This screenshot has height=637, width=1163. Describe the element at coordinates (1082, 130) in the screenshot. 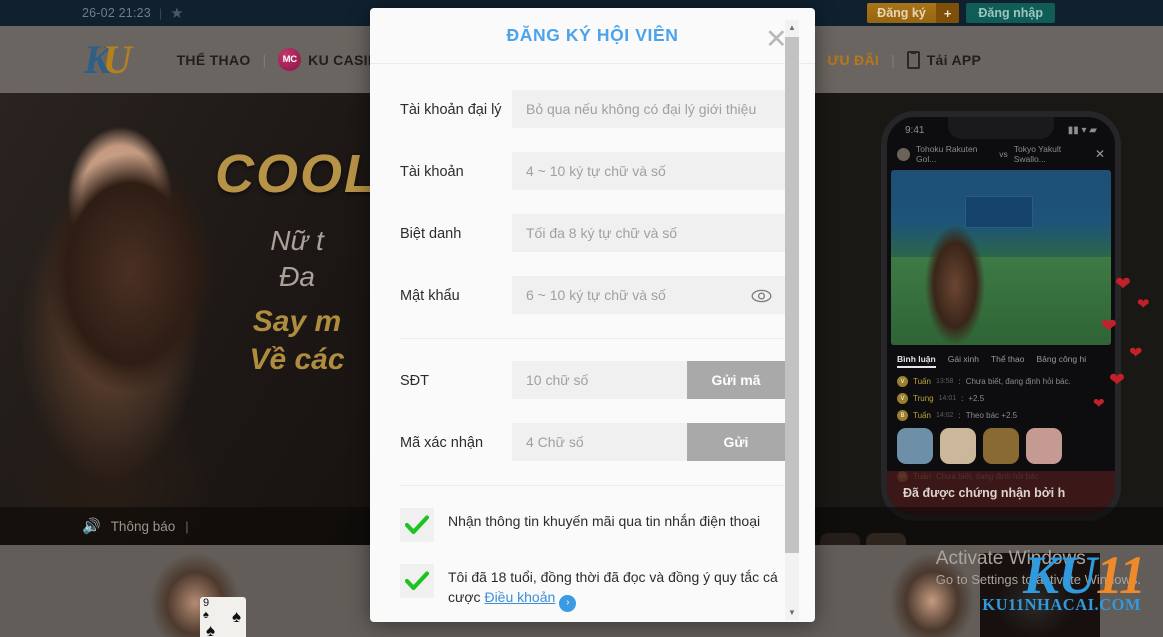

I see `signal-wifi-battery-icon: ▮▮ ▾ ▰` at that location.